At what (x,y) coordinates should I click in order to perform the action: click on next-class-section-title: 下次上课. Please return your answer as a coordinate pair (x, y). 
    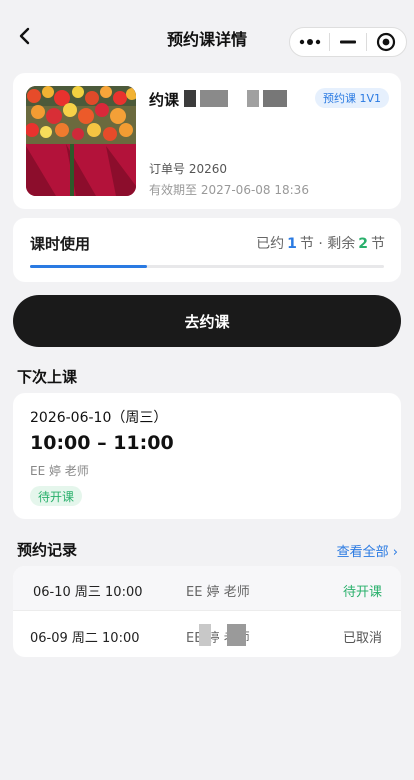
    Looking at the image, I should click on (47, 377).